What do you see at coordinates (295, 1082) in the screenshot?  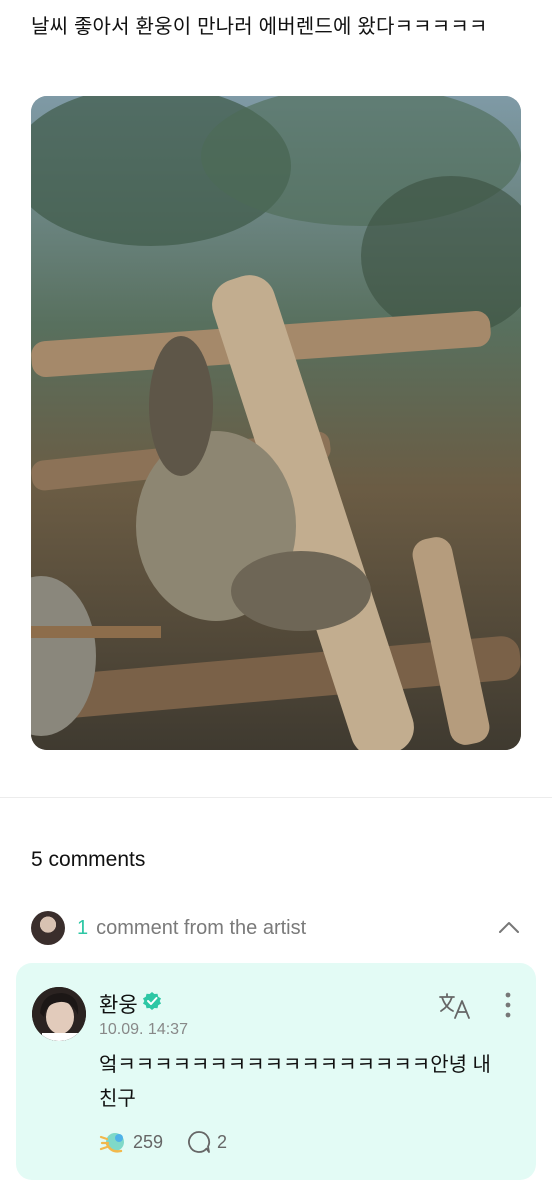 I see `comment-body: 엌ㅋㅋㅋㅋㅋㅋㅋㅋㅋㅋㅋㅋㅋㅋㅋㅋㅋ안녕 내 친구` at bounding box center [295, 1082].